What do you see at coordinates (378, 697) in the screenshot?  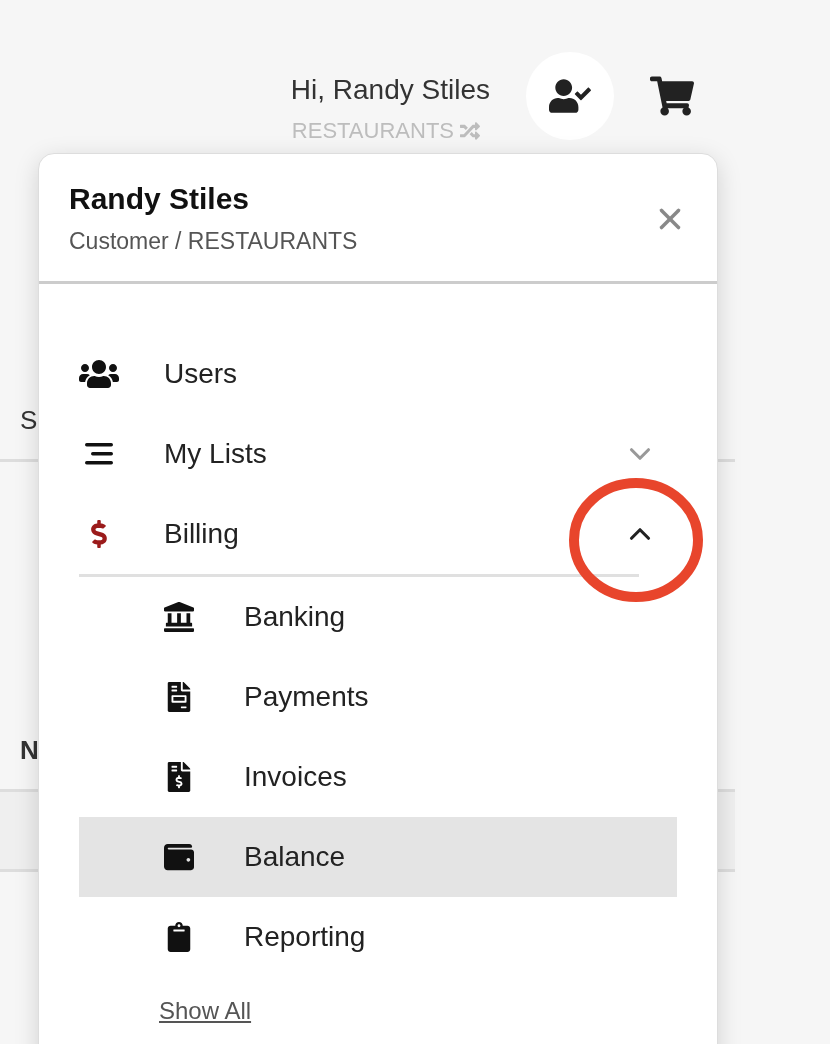 I see `submenu-item: Payments` at bounding box center [378, 697].